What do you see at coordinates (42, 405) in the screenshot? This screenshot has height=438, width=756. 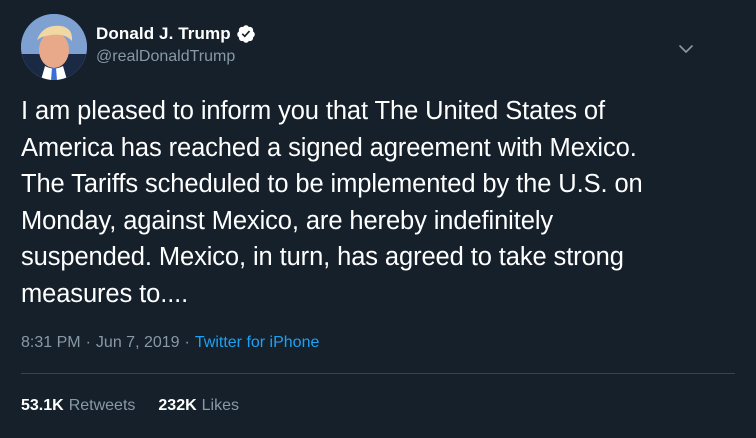 I see `retweets-count: 53.1K` at bounding box center [42, 405].